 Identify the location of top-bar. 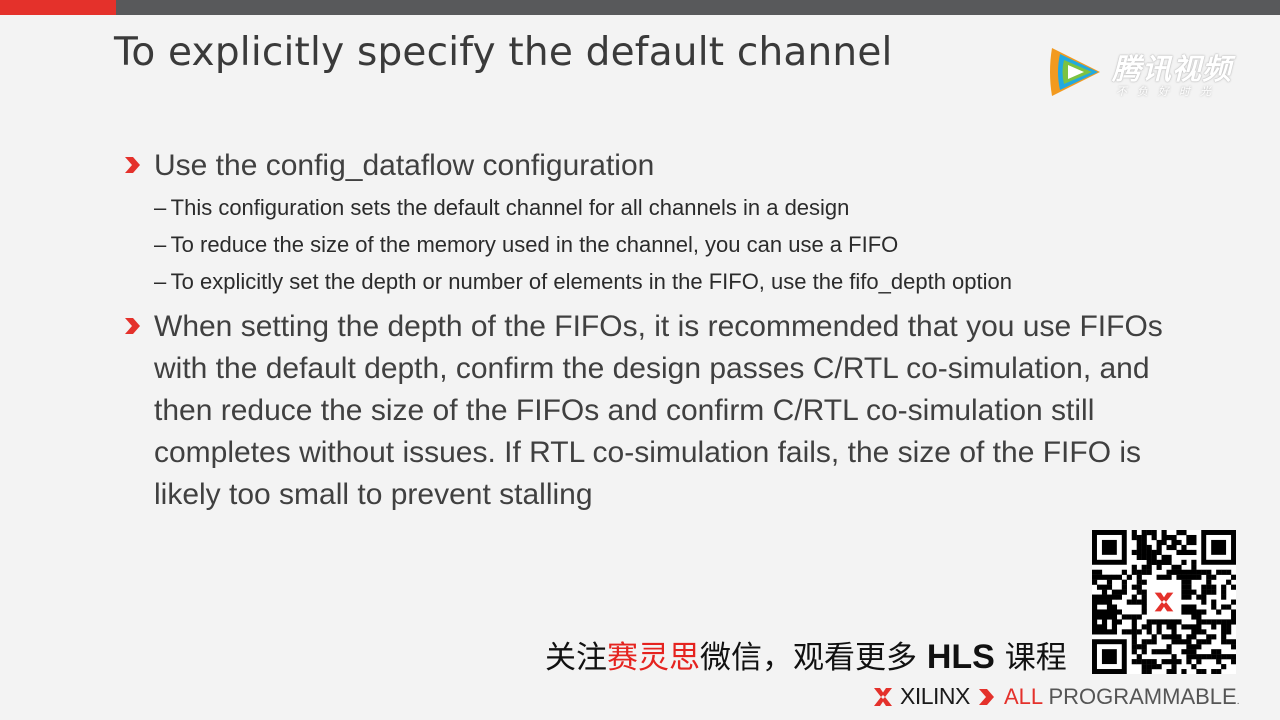
(640, 7).